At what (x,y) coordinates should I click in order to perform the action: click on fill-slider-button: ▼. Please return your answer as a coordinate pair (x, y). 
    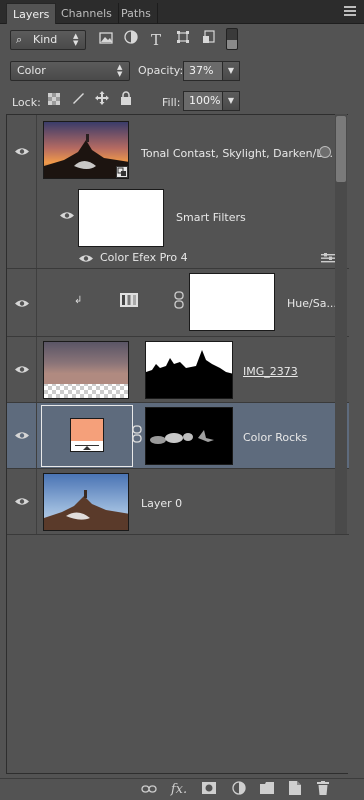
    Looking at the image, I should click on (231, 101).